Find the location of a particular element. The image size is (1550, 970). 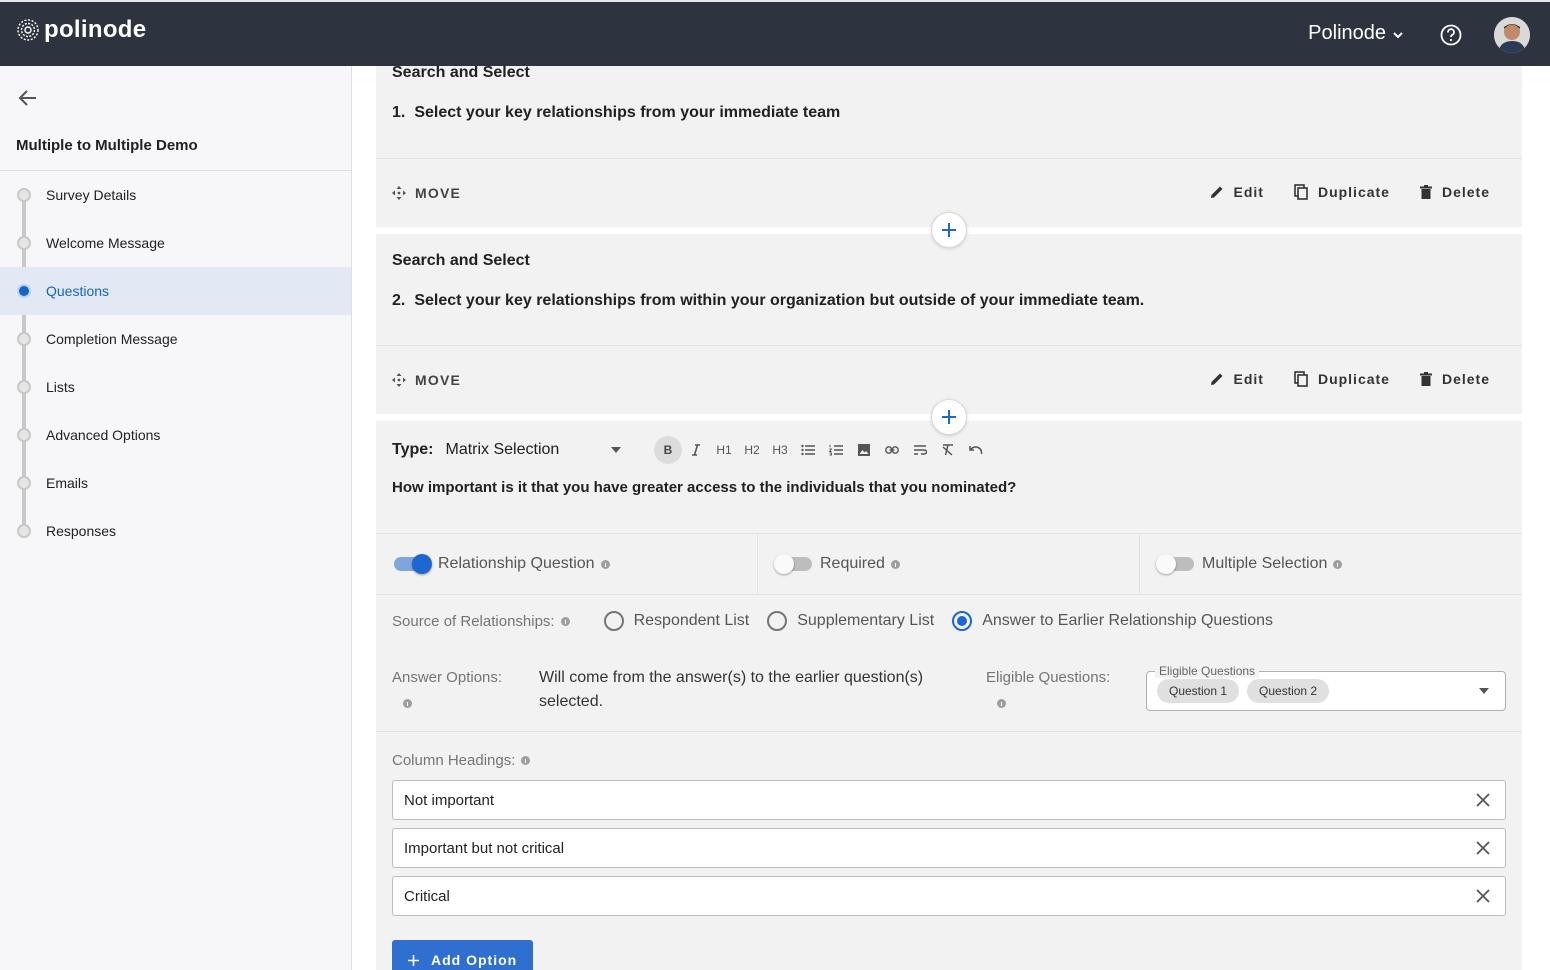

undo-button is located at coordinates (976, 450).